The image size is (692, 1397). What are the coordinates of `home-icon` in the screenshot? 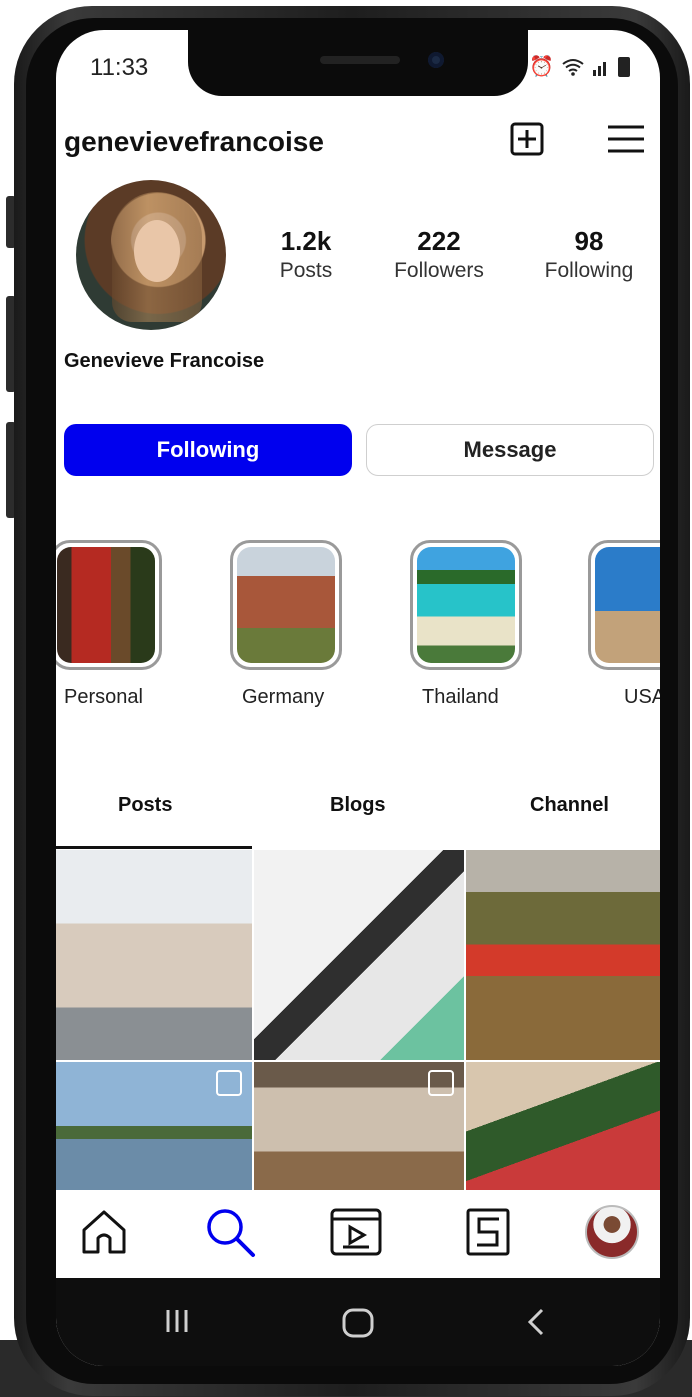 It's located at (104, 1232).